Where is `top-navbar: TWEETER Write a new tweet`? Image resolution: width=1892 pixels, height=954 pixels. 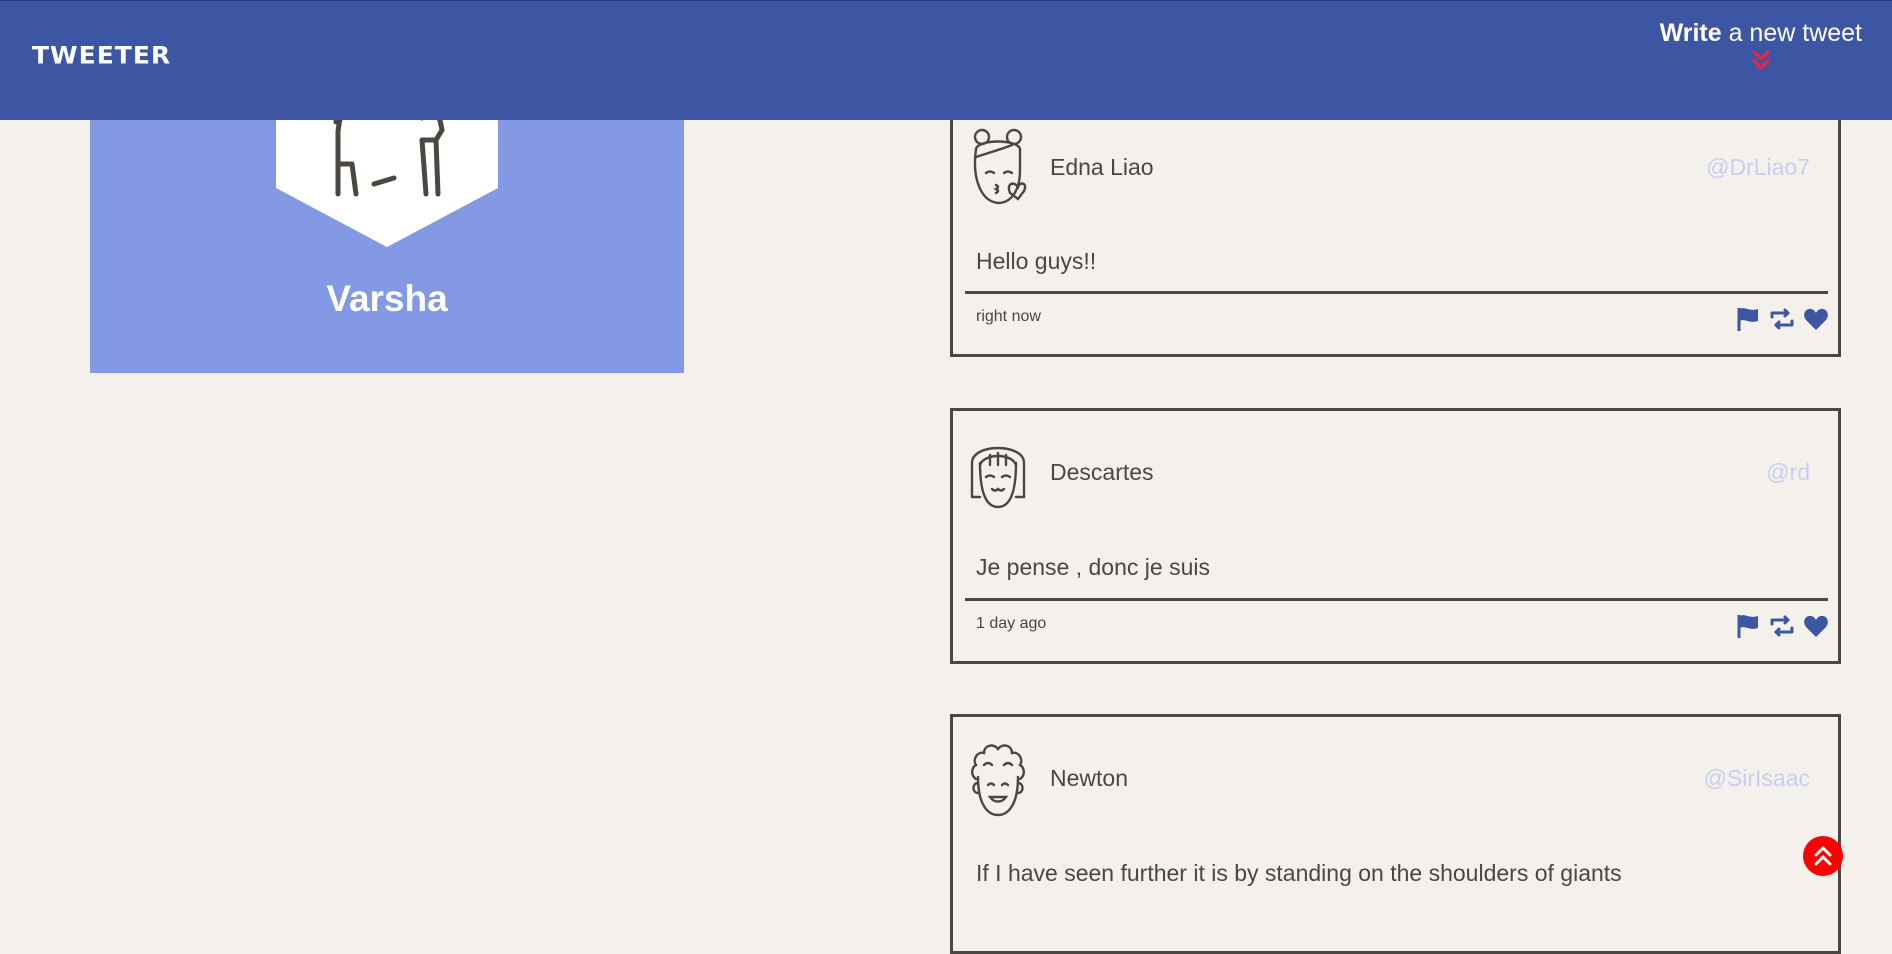 top-navbar: TWEETER Write a new tweet is located at coordinates (946, 60).